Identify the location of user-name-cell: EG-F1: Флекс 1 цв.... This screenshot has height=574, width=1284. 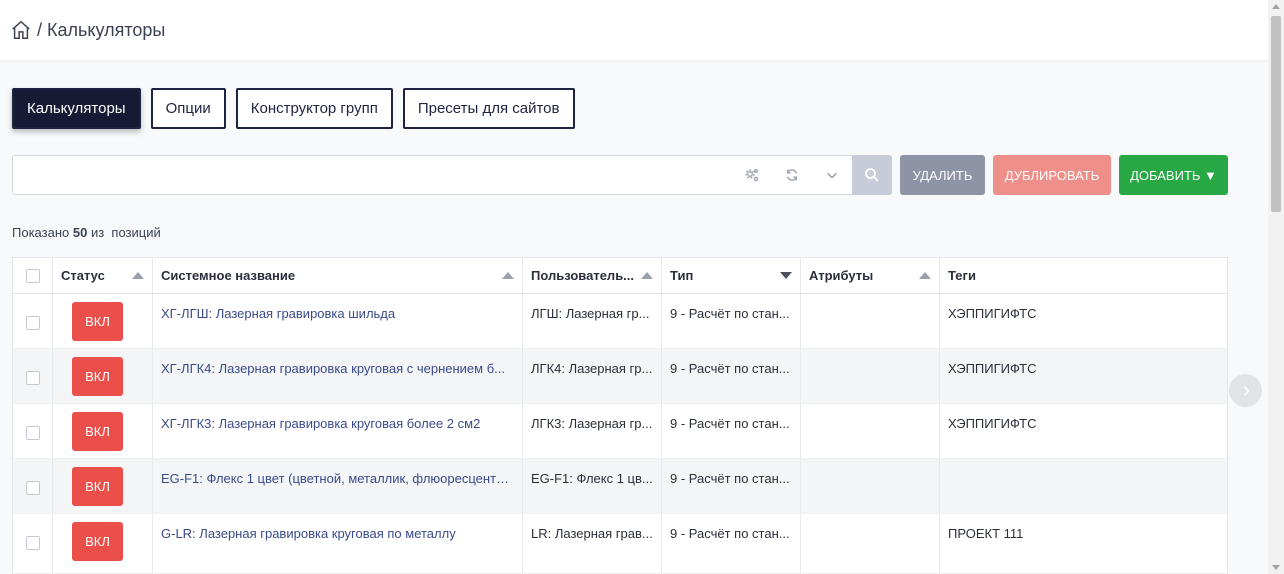
(592, 486).